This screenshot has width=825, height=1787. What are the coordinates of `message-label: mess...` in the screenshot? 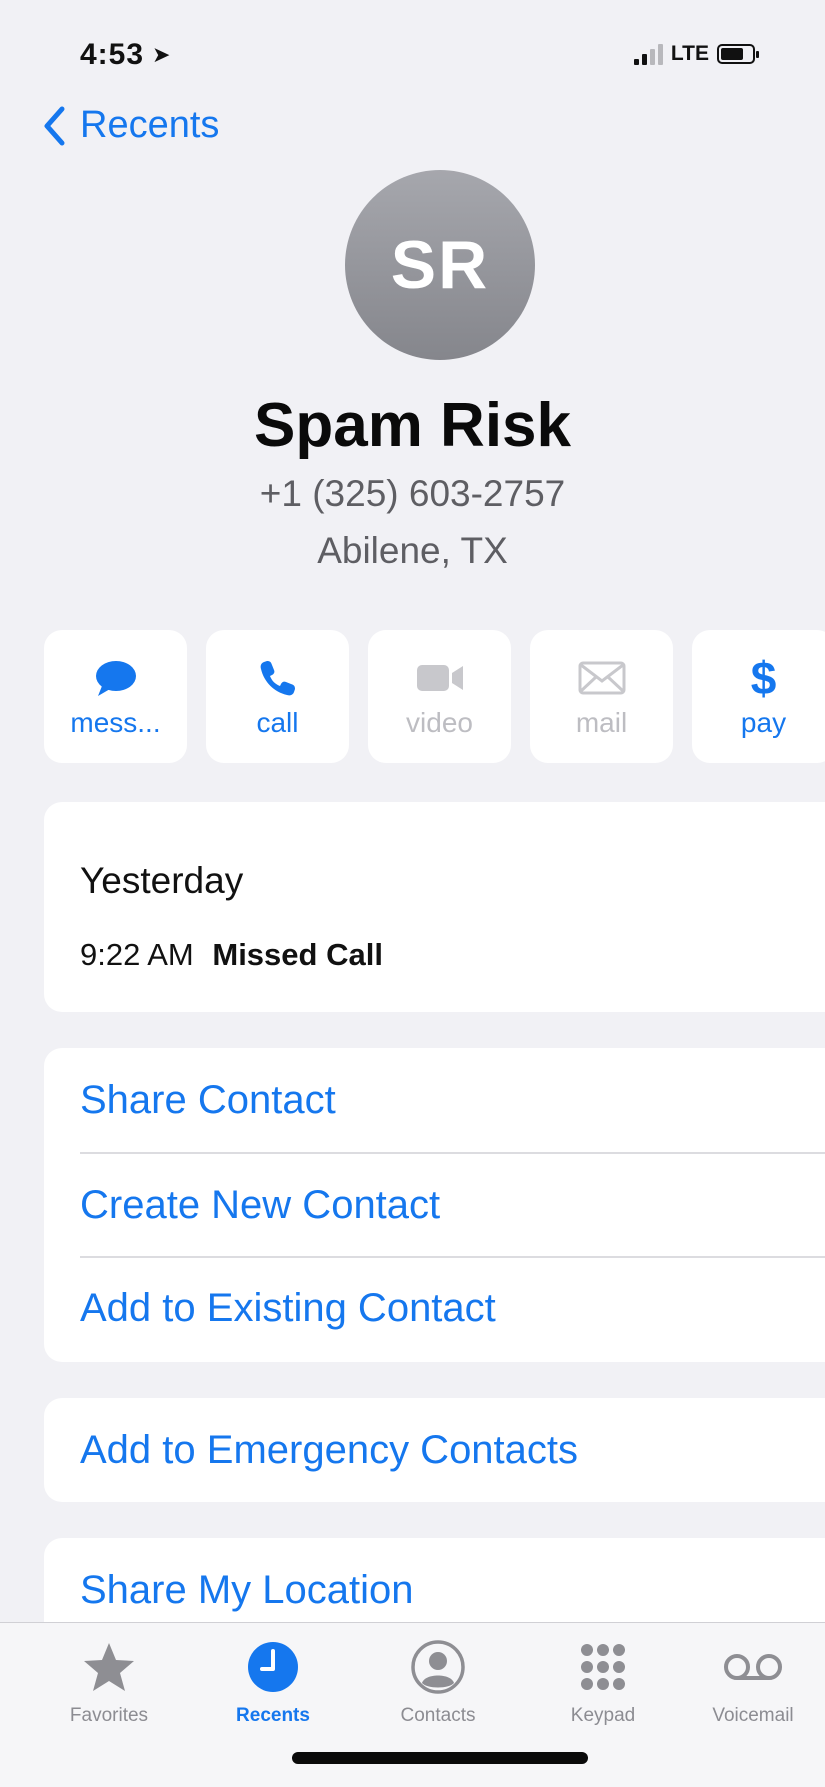 It's located at (115, 722).